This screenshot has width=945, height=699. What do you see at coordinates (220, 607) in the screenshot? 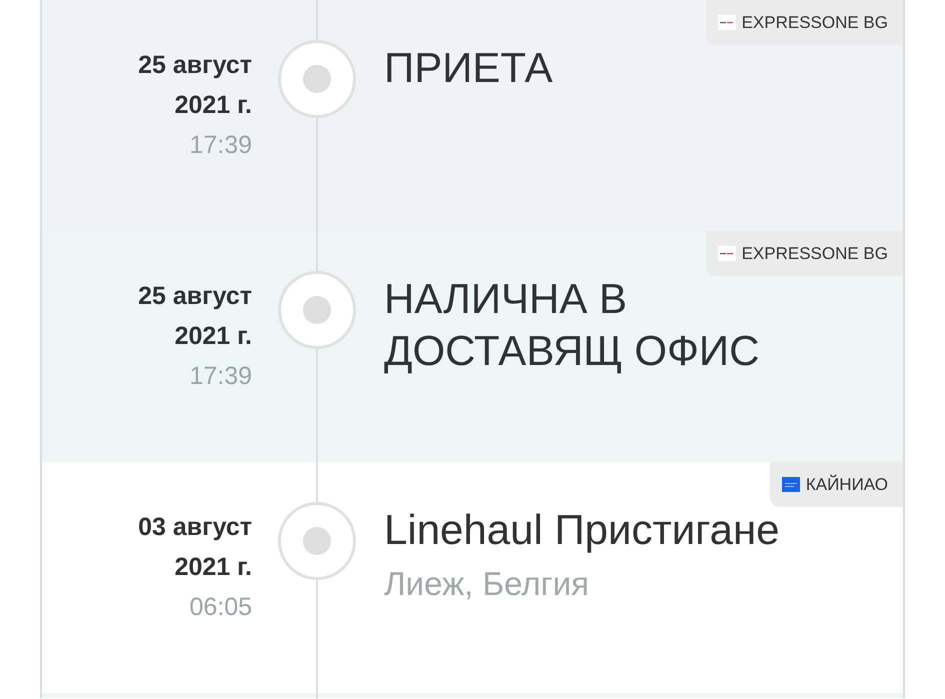
I see `event-time: 06:05` at bounding box center [220, 607].